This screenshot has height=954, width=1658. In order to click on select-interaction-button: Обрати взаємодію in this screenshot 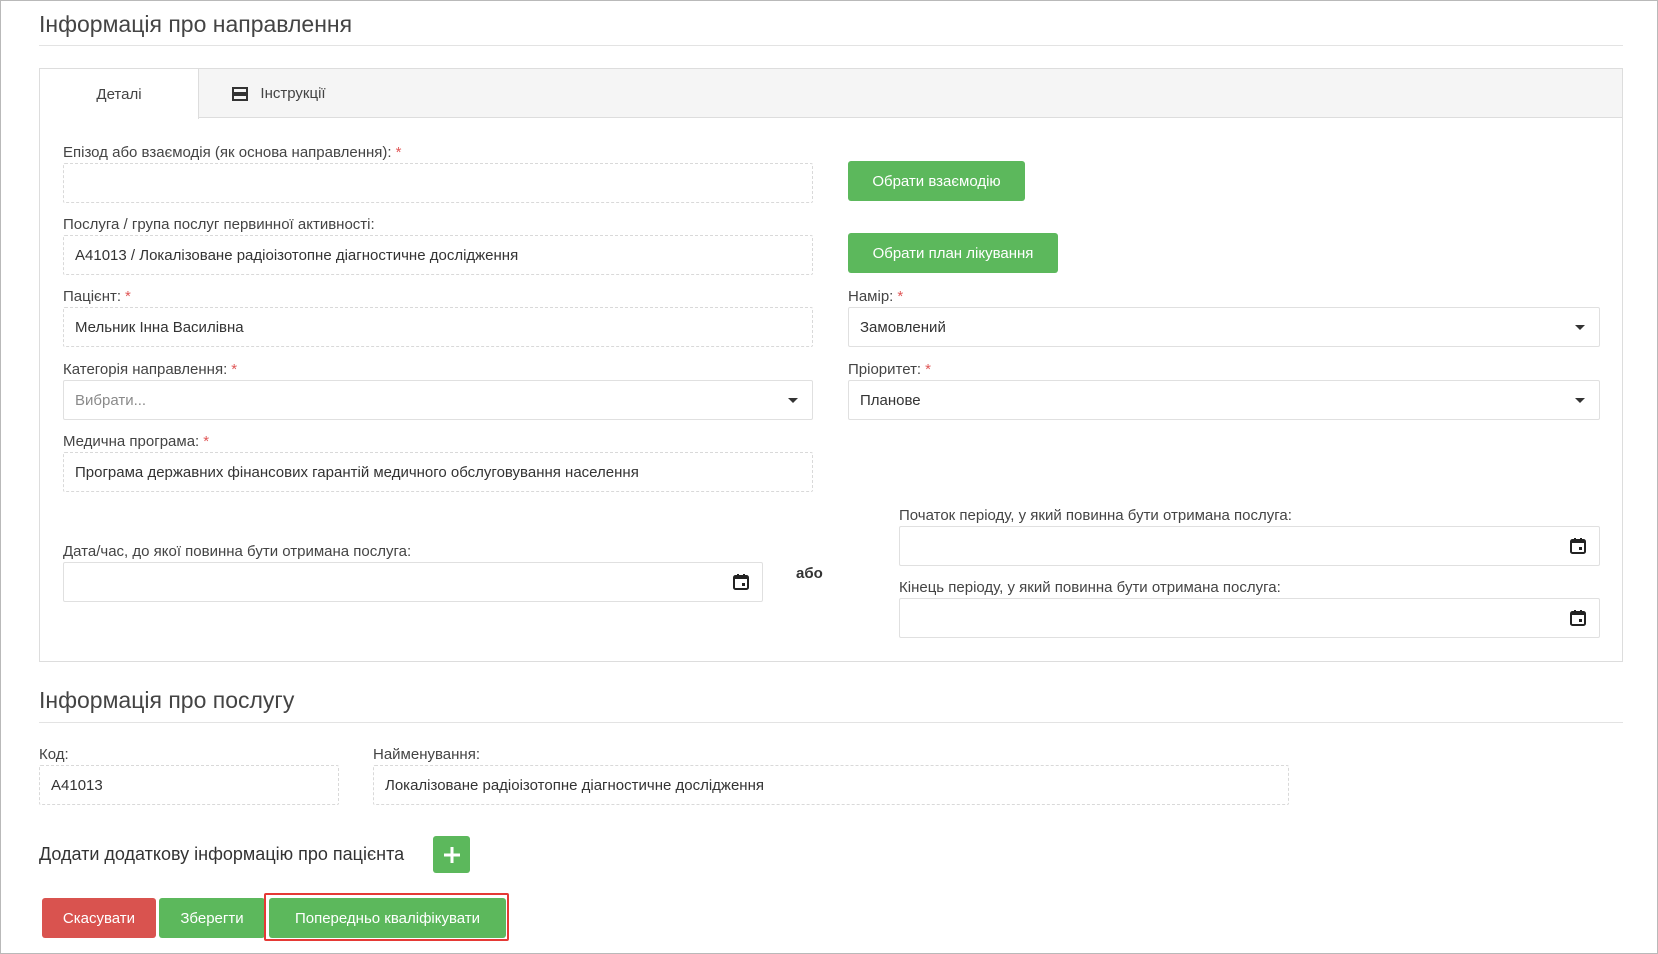, I will do `click(936, 181)`.